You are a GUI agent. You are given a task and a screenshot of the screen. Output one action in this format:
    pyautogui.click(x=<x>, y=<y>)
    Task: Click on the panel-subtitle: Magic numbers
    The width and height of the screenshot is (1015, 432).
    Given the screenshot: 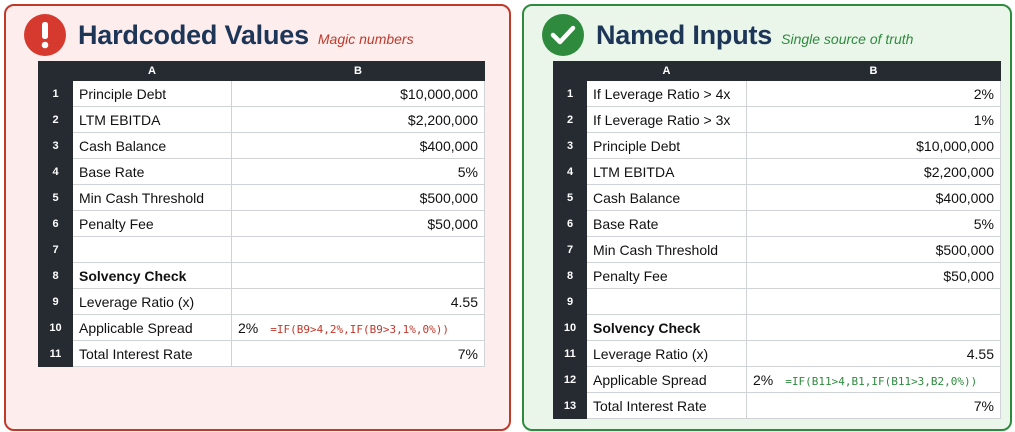 What is the action you would take?
    pyautogui.click(x=365, y=39)
    